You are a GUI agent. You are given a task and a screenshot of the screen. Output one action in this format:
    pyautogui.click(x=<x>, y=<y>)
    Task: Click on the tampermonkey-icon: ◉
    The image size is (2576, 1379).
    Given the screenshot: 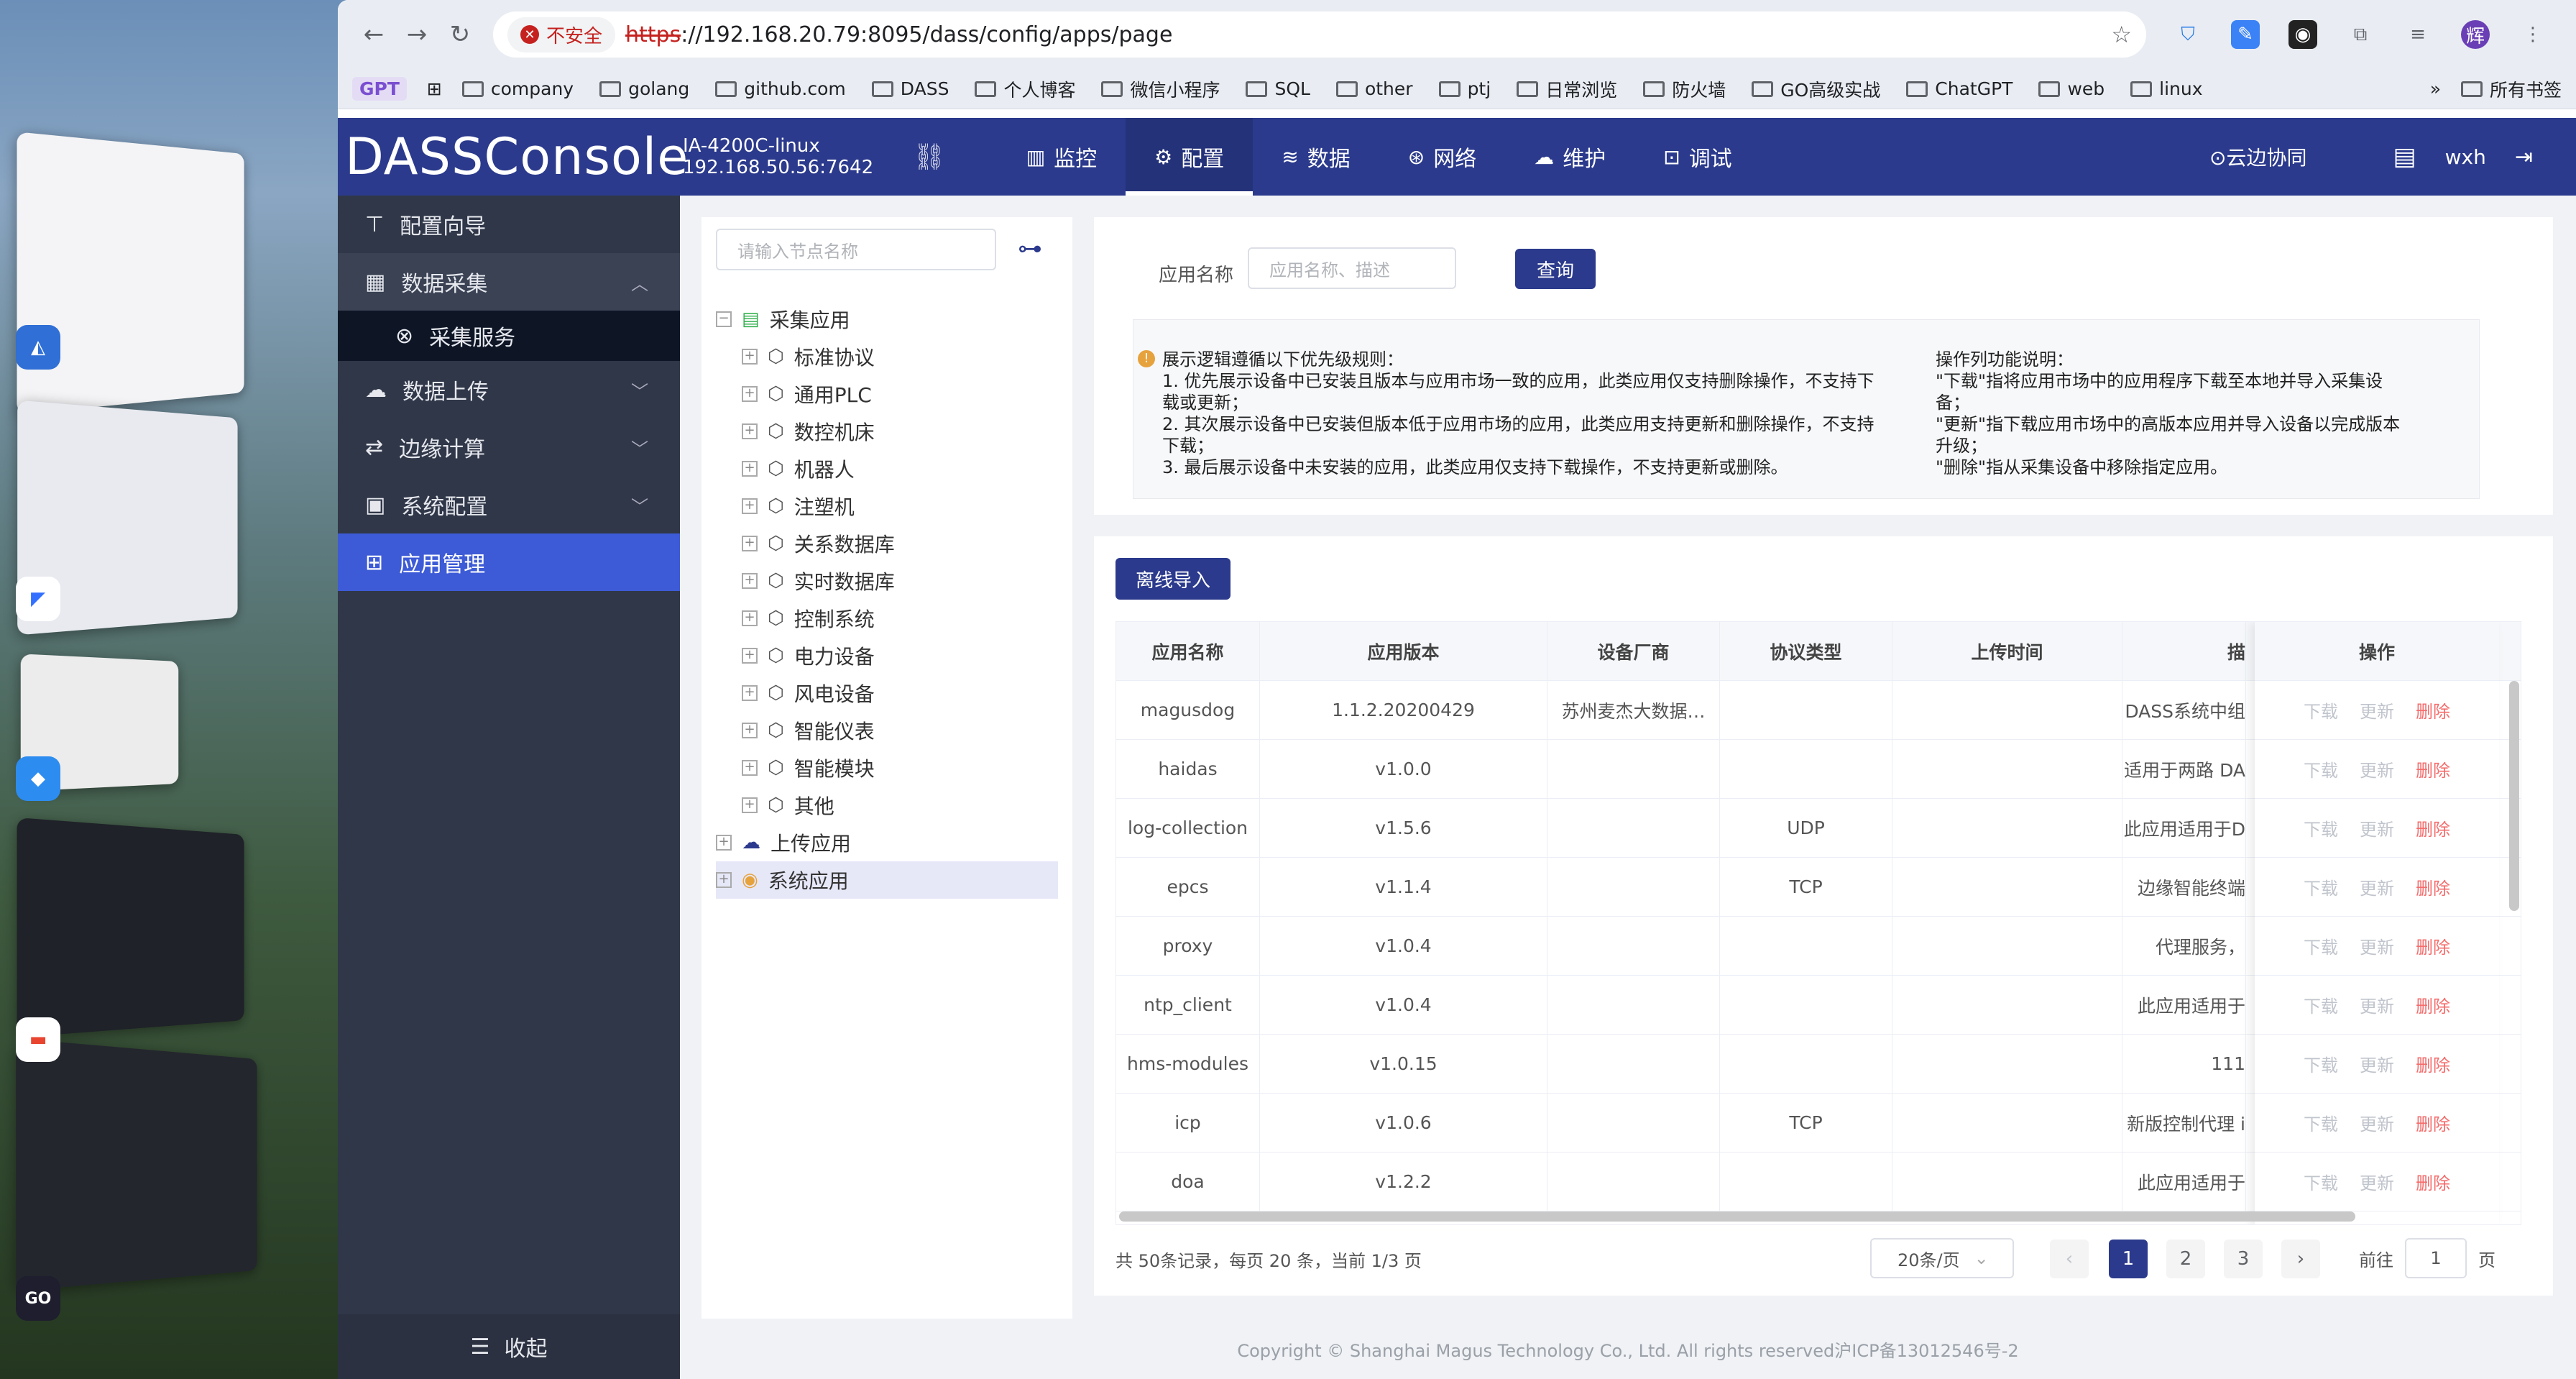 What is the action you would take?
    pyautogui.click(x=2302, y=34)
    